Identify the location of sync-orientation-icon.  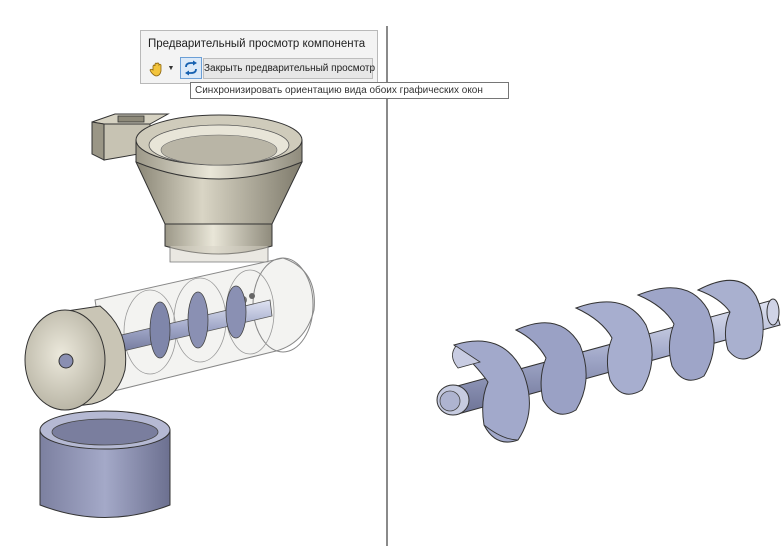
(191, 68).